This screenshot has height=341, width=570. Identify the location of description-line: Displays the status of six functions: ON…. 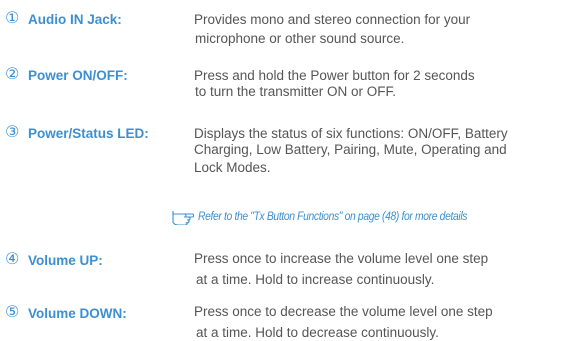
(351, 133).